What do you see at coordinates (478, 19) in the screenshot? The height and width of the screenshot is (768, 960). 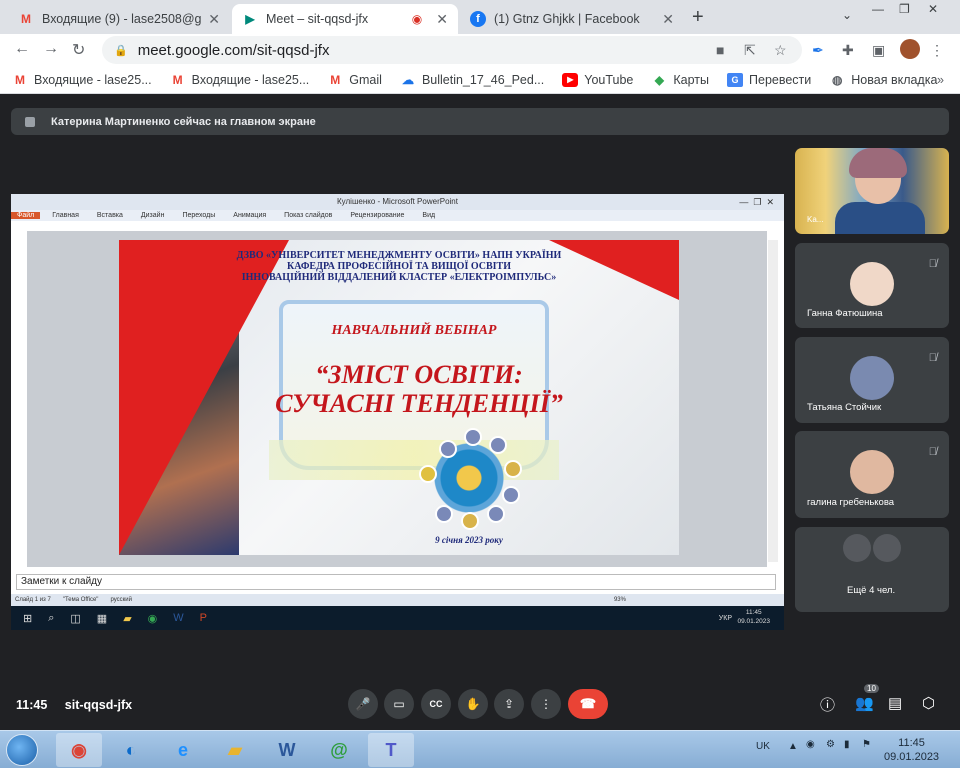 I see `facebook-icon: f` at bounding box center [478, 19].